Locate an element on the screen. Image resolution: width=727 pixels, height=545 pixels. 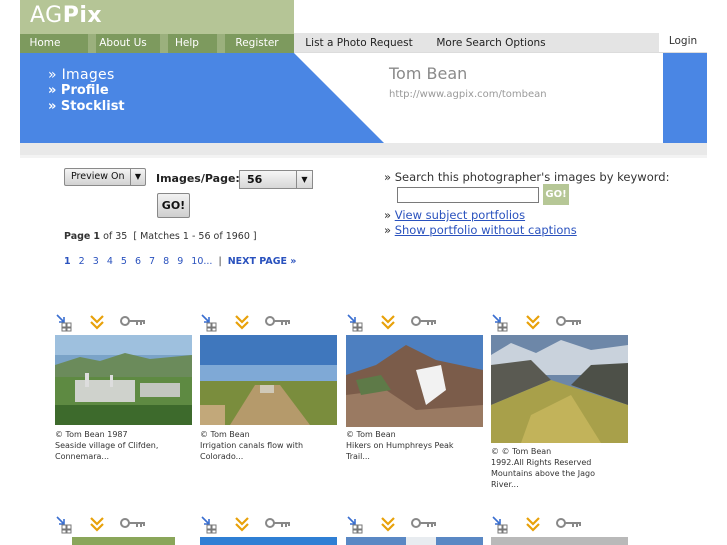
page-total: of 35 is located at coordinates (115, 236).